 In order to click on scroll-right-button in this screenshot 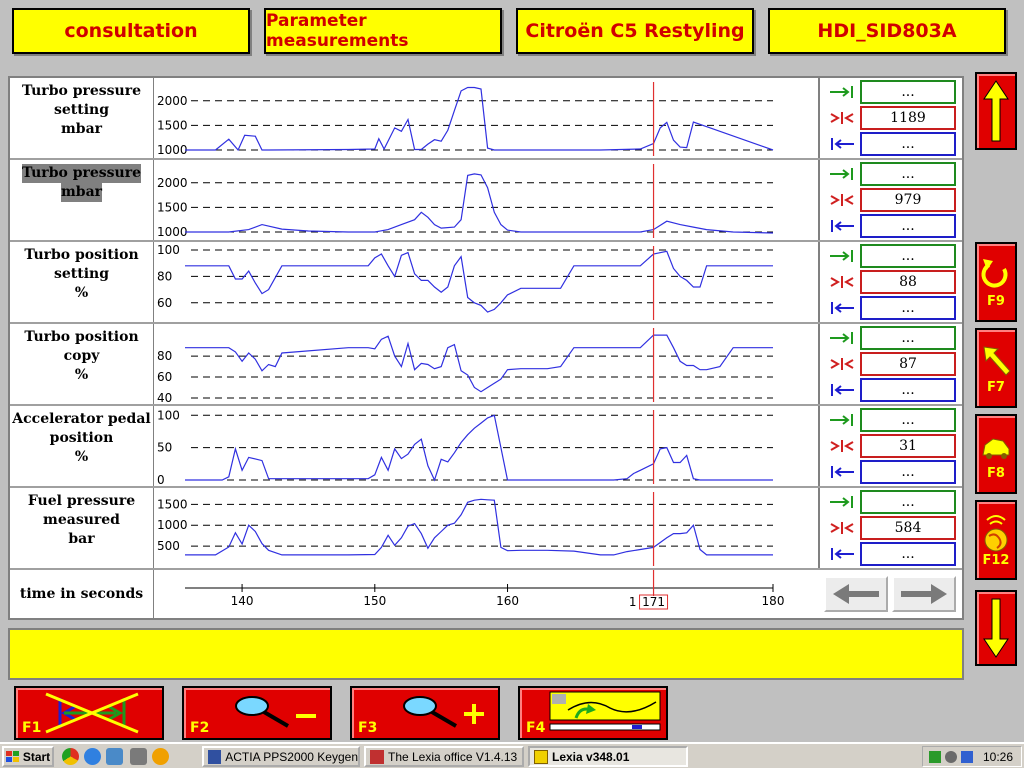, I will do `click(924, 594)`.